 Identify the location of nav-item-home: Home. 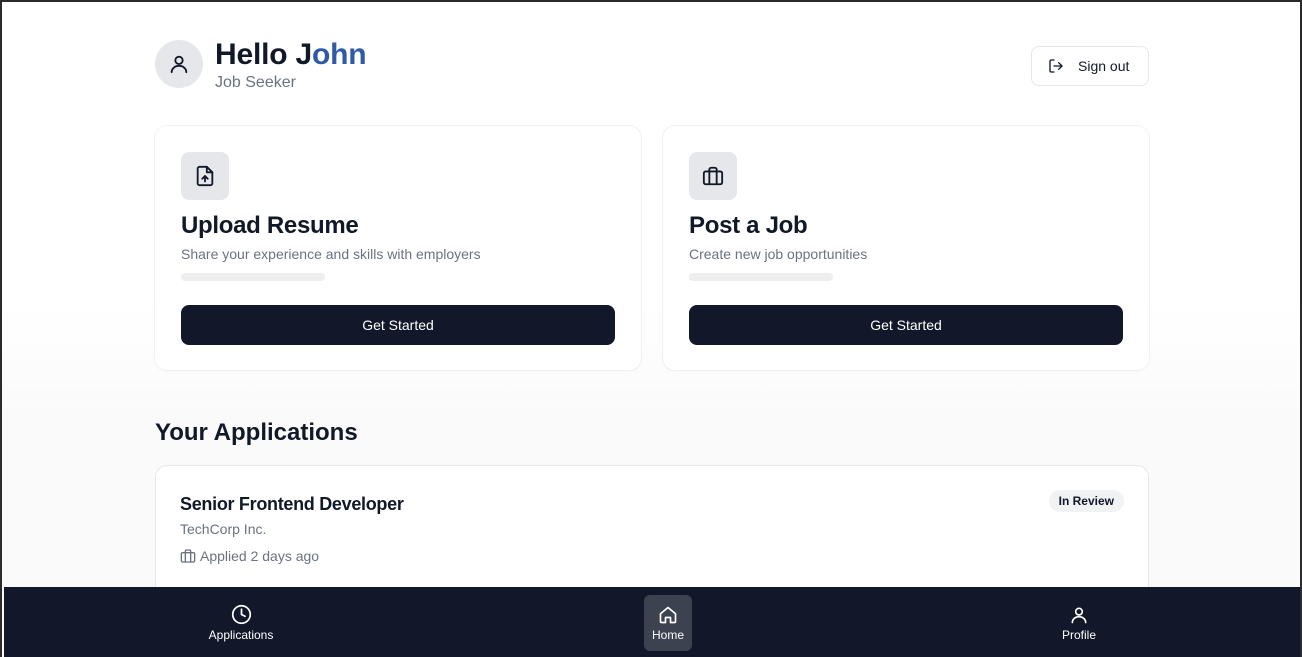
(668, 623).